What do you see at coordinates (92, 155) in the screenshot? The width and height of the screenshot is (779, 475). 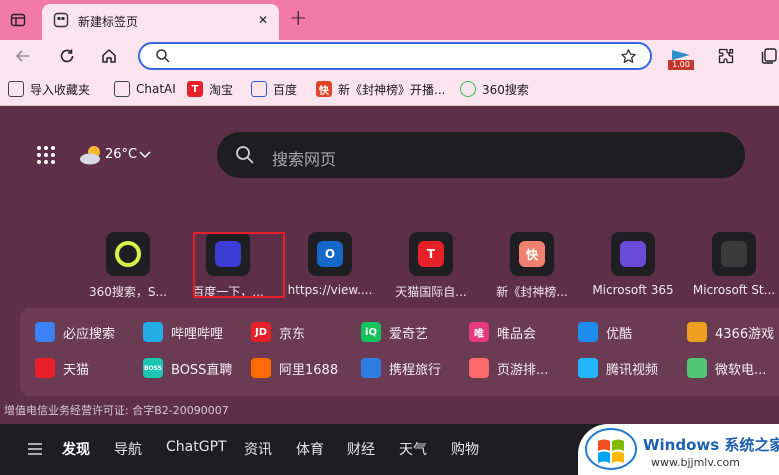 I see `weather-cloud-sun-icon` at bounding box center [92, 155].